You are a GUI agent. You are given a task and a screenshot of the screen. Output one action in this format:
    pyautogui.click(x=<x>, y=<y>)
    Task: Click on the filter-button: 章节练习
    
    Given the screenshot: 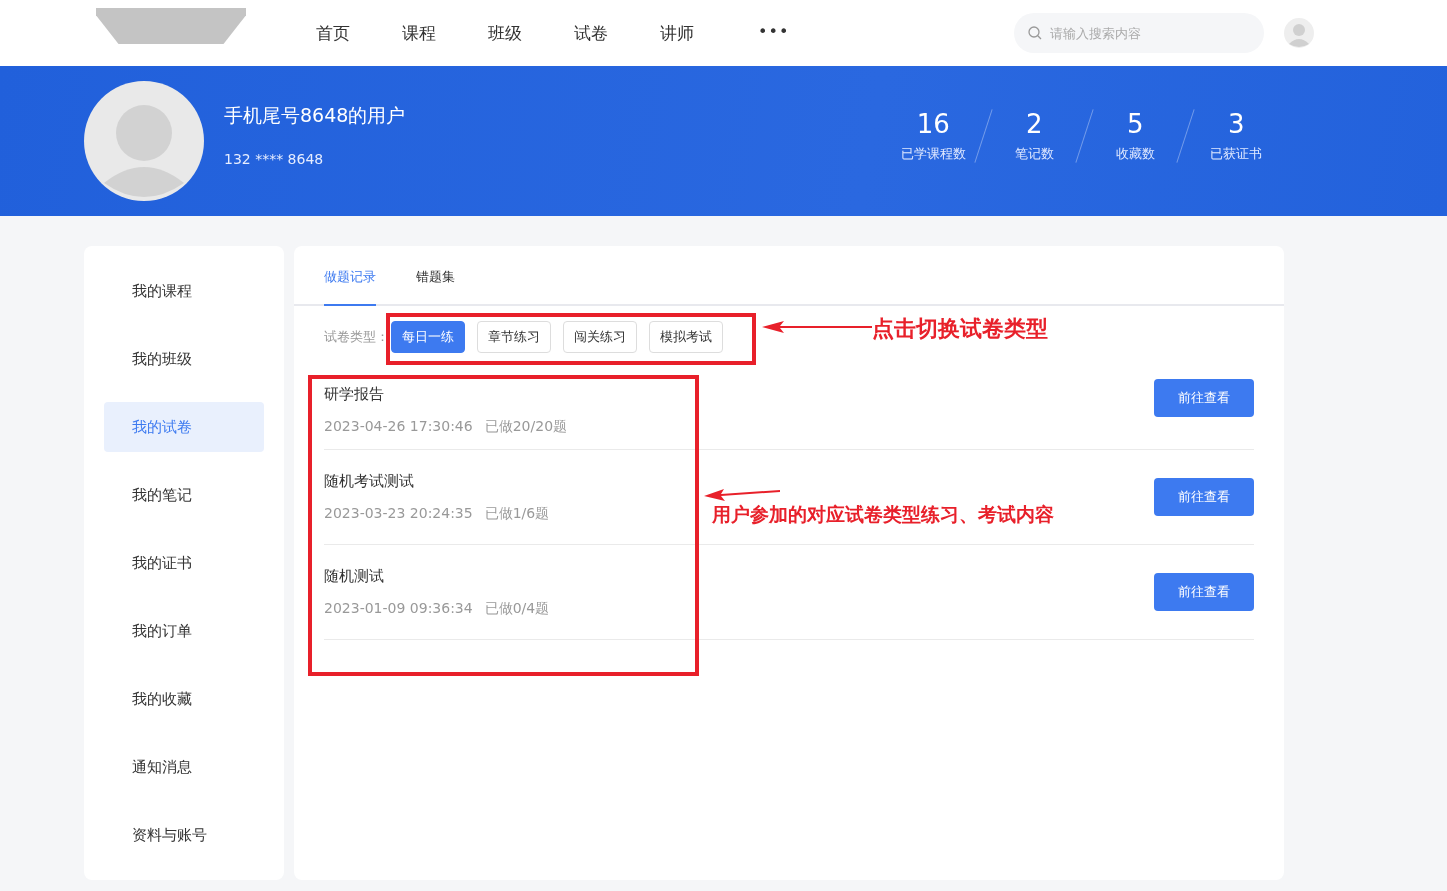 What is the action you would take?
    pyautogui.click(x=514, y=337)
    